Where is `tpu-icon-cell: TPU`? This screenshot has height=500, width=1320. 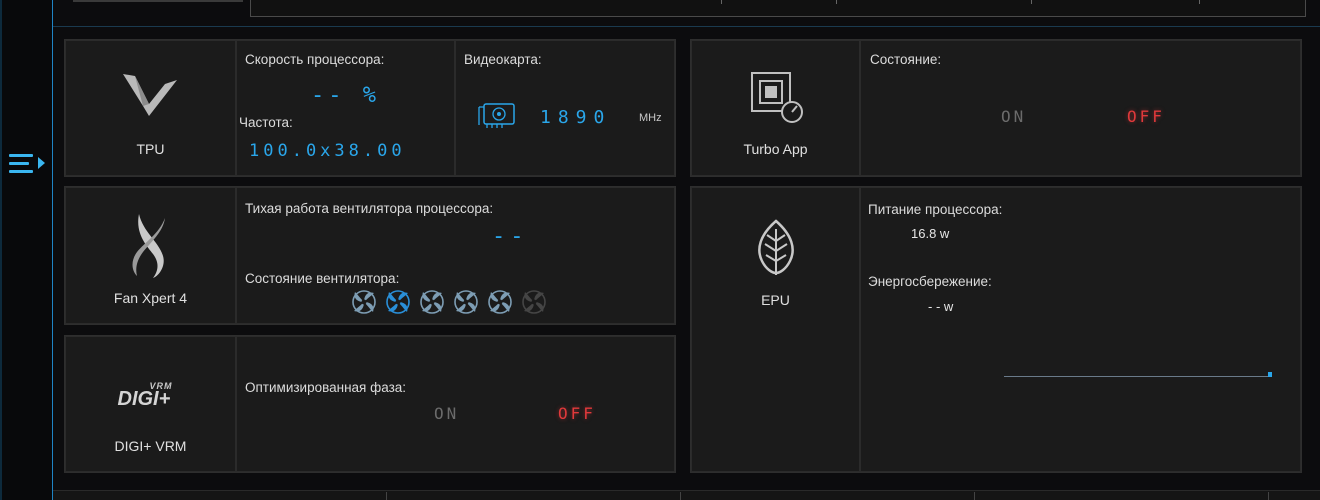 tpu-icon-cell: TPU is located at coordinates (150, 108).